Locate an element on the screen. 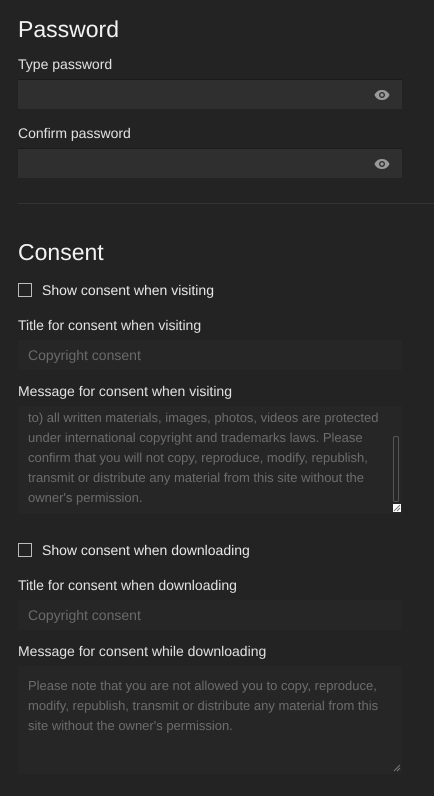 This screenshot has width=434, height=796. field-label: Title for consent when downloading is located at coordinates (128, 585).